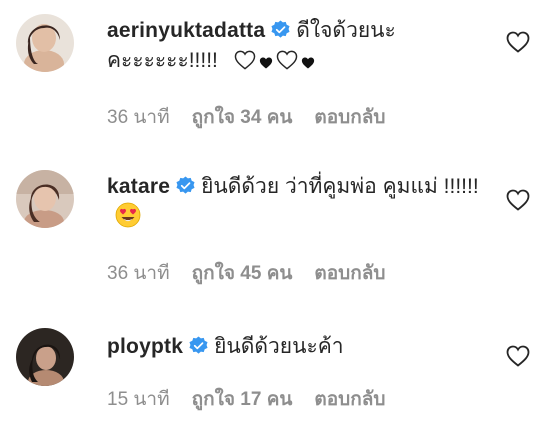  What do you see at coordinates (340, 186) in the screenshot?
I see `comment-body: ยินดีด้วย ว่าที่คูมพ่อ คูมแม่ !!!!!!` at bounding box center [340, 186].